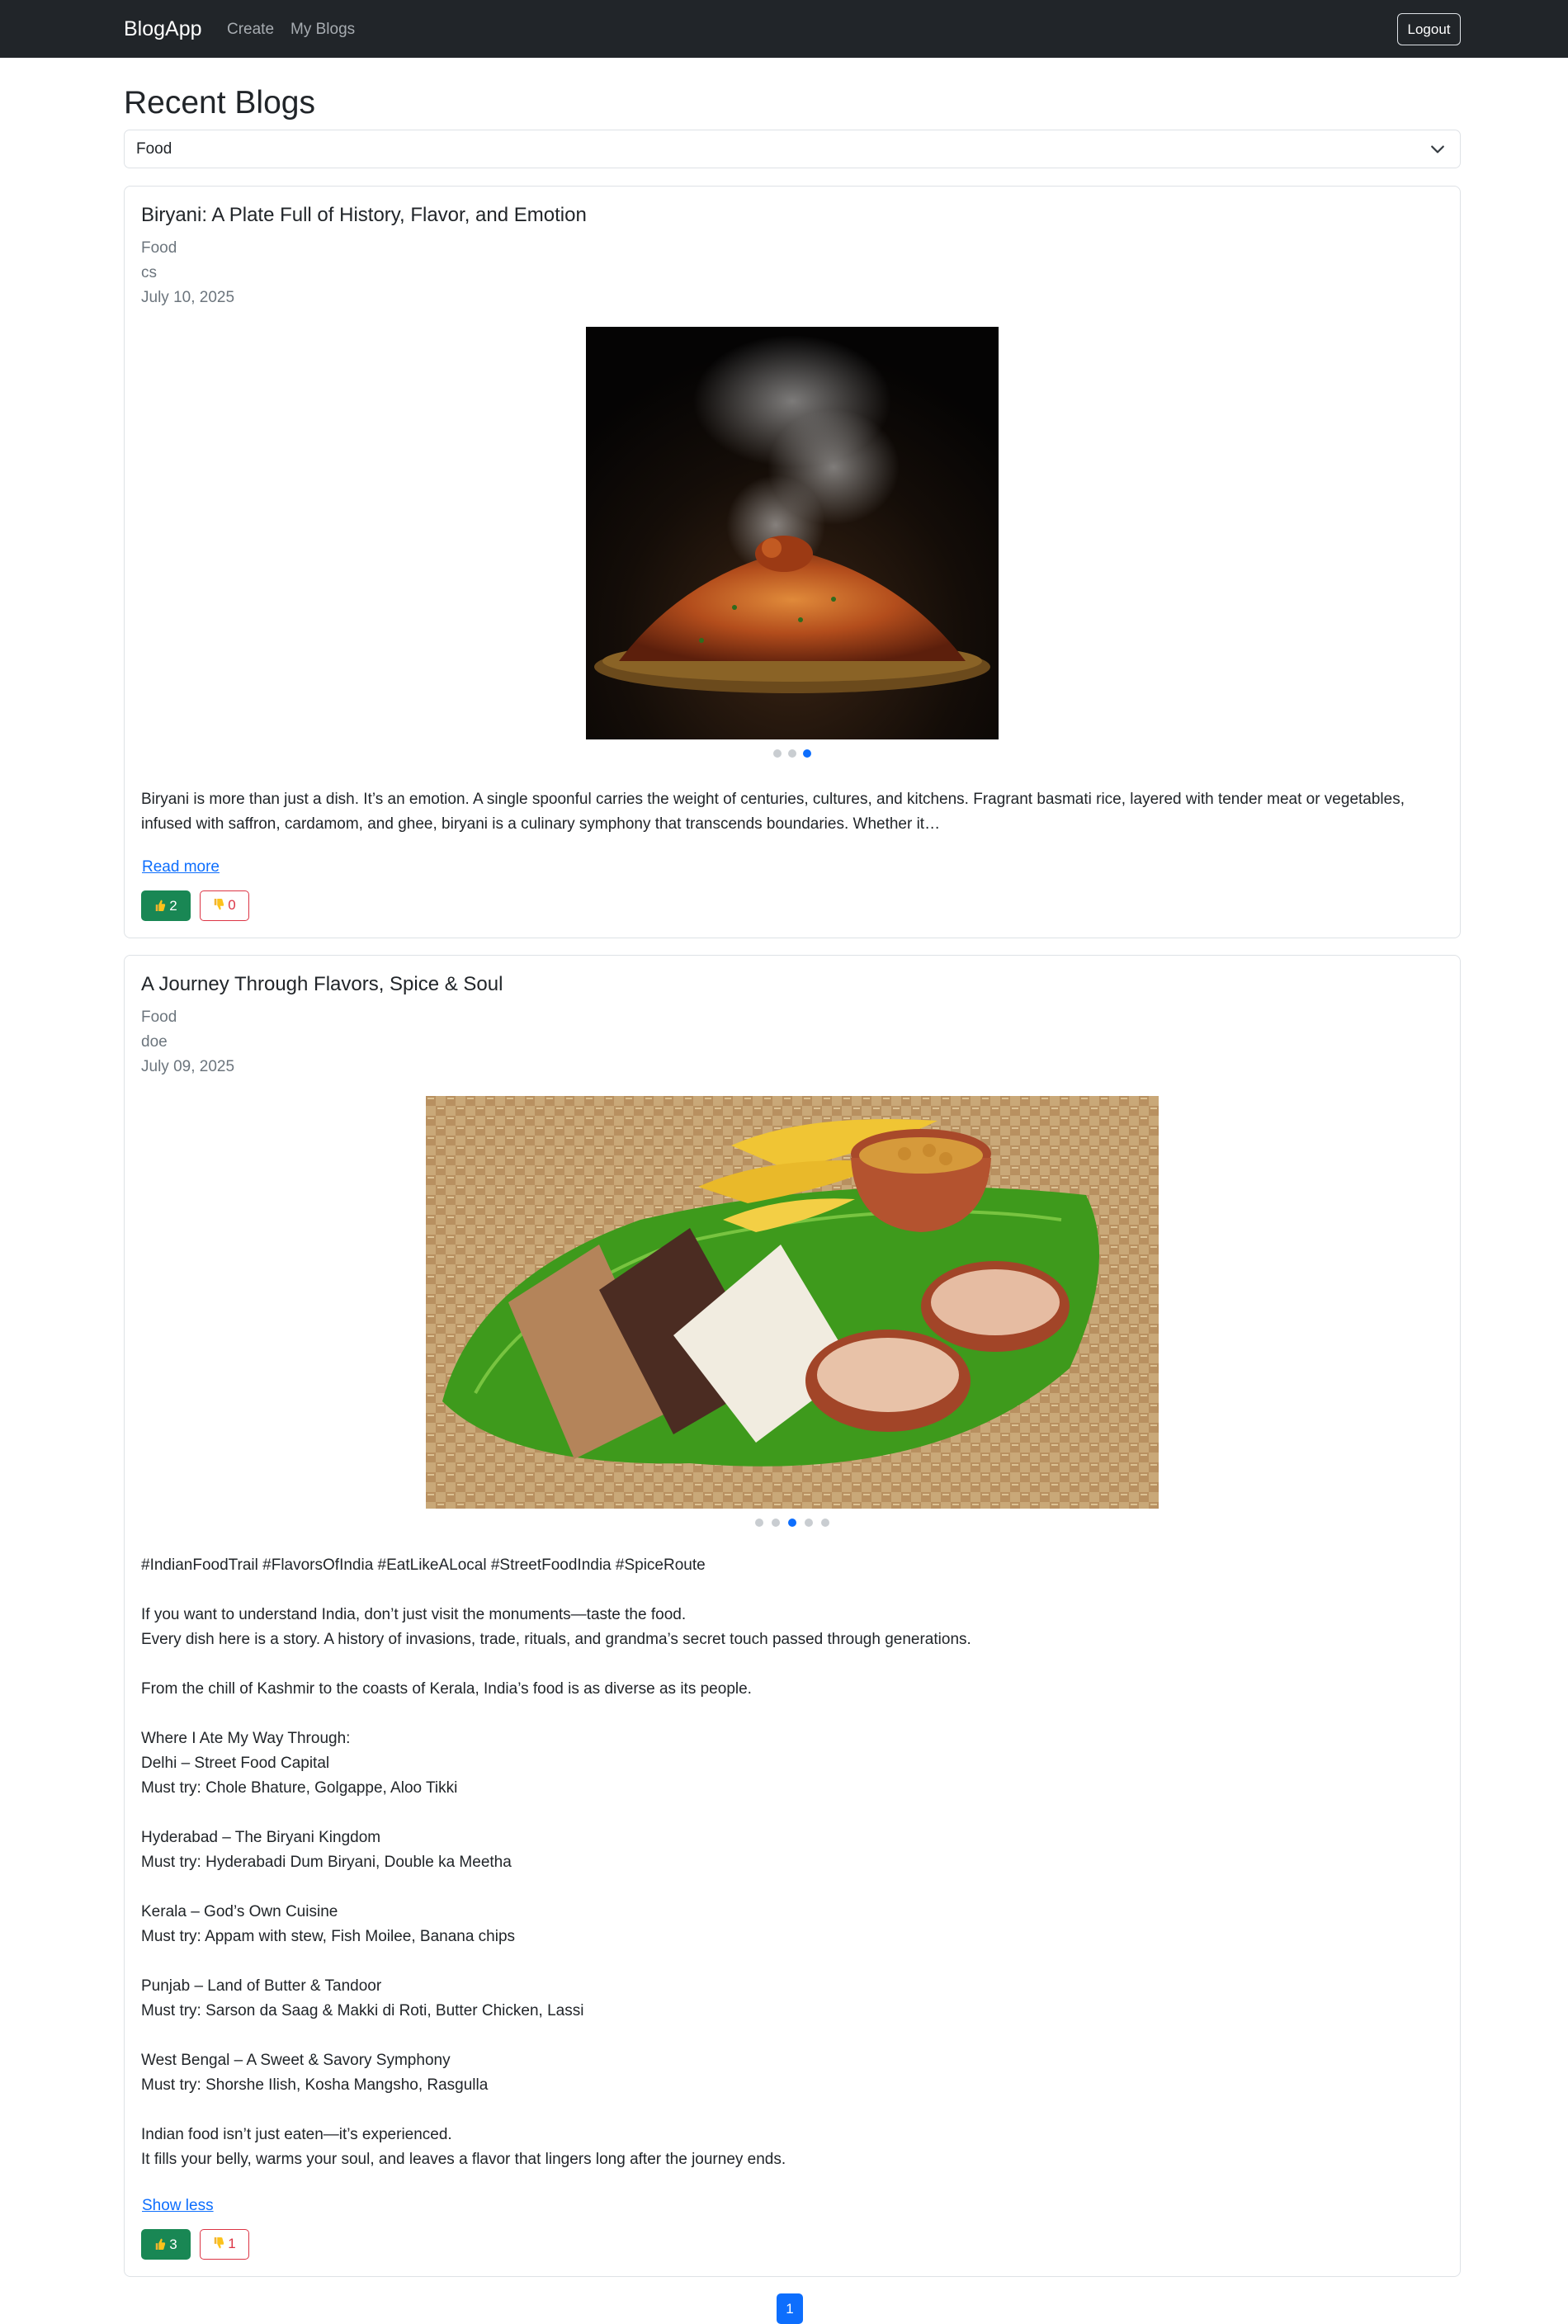 Image resolution: width=1568 pixels, height=2324 pixels. Describe the element at coordinates (149, 272) in the screenshot. I see `blog-author: cs` at that location.